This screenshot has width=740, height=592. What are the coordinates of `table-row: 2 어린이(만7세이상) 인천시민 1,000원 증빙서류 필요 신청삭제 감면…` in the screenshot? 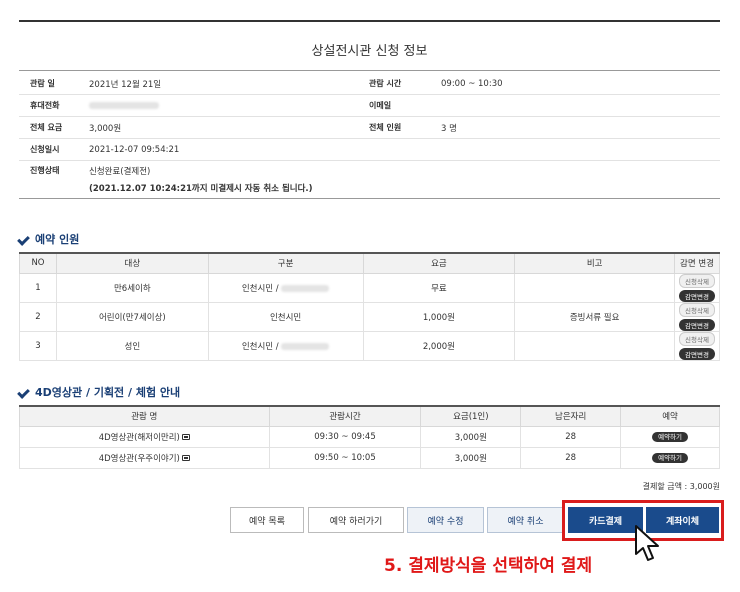 It's located at (369, 316).